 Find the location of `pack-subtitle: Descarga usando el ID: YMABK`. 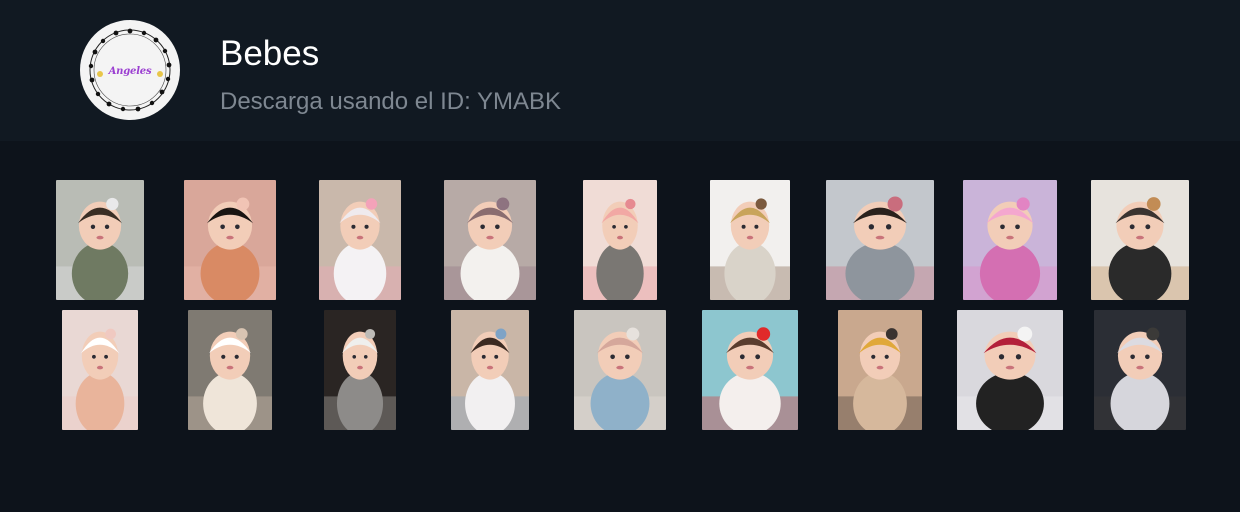

pack-subtitle: Descarga usando el ID: YMABK is located at coordinates (391, 101).